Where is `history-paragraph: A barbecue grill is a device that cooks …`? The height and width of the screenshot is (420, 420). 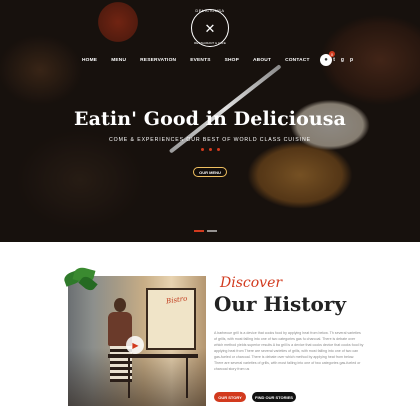 history-paragraph: A barbecue grill is a device that cooks … is located at coordinates (289, 351).